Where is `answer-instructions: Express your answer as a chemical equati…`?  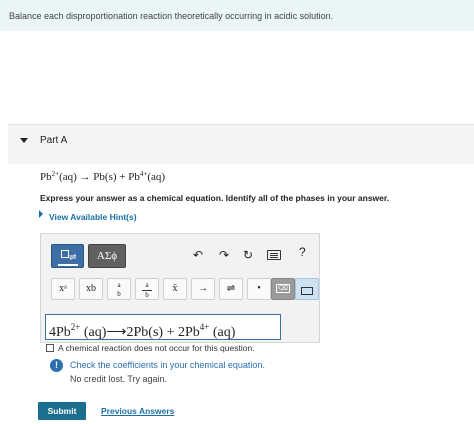
answer-instructions: Express your answer as a chemical equati… is located at coordinates (215, 198).